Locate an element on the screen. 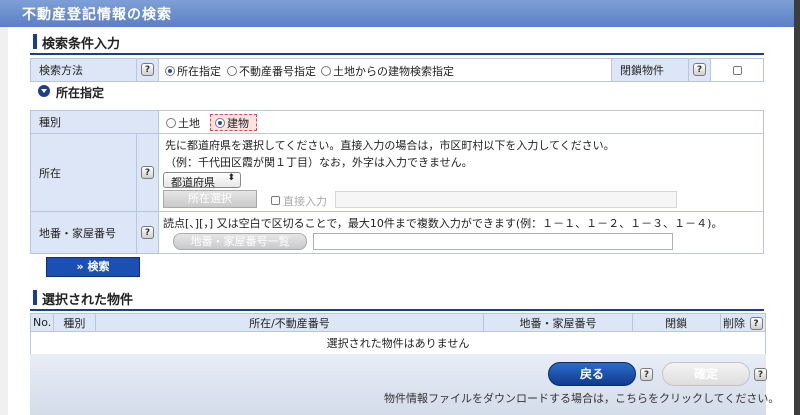  address-select-button: 所在選択 is located at coordinates (210, 199).